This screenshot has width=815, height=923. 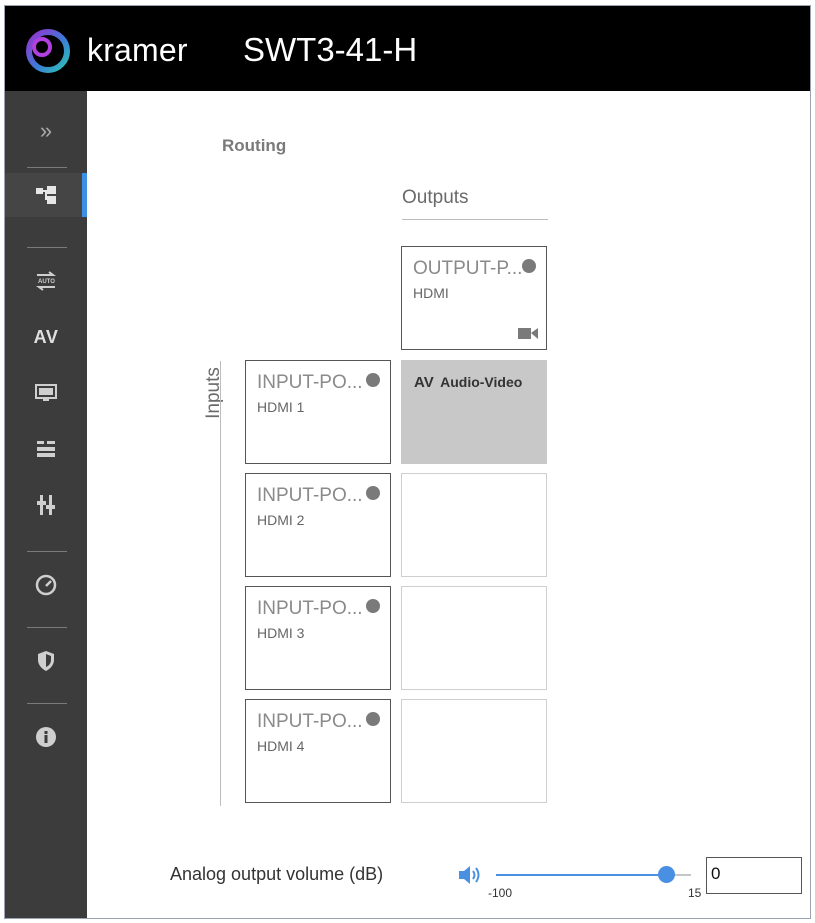 What do you see at coordinates (431, 293) in the screenshot?
I see `port-type: HDMI` at bounding box center [431, 293].